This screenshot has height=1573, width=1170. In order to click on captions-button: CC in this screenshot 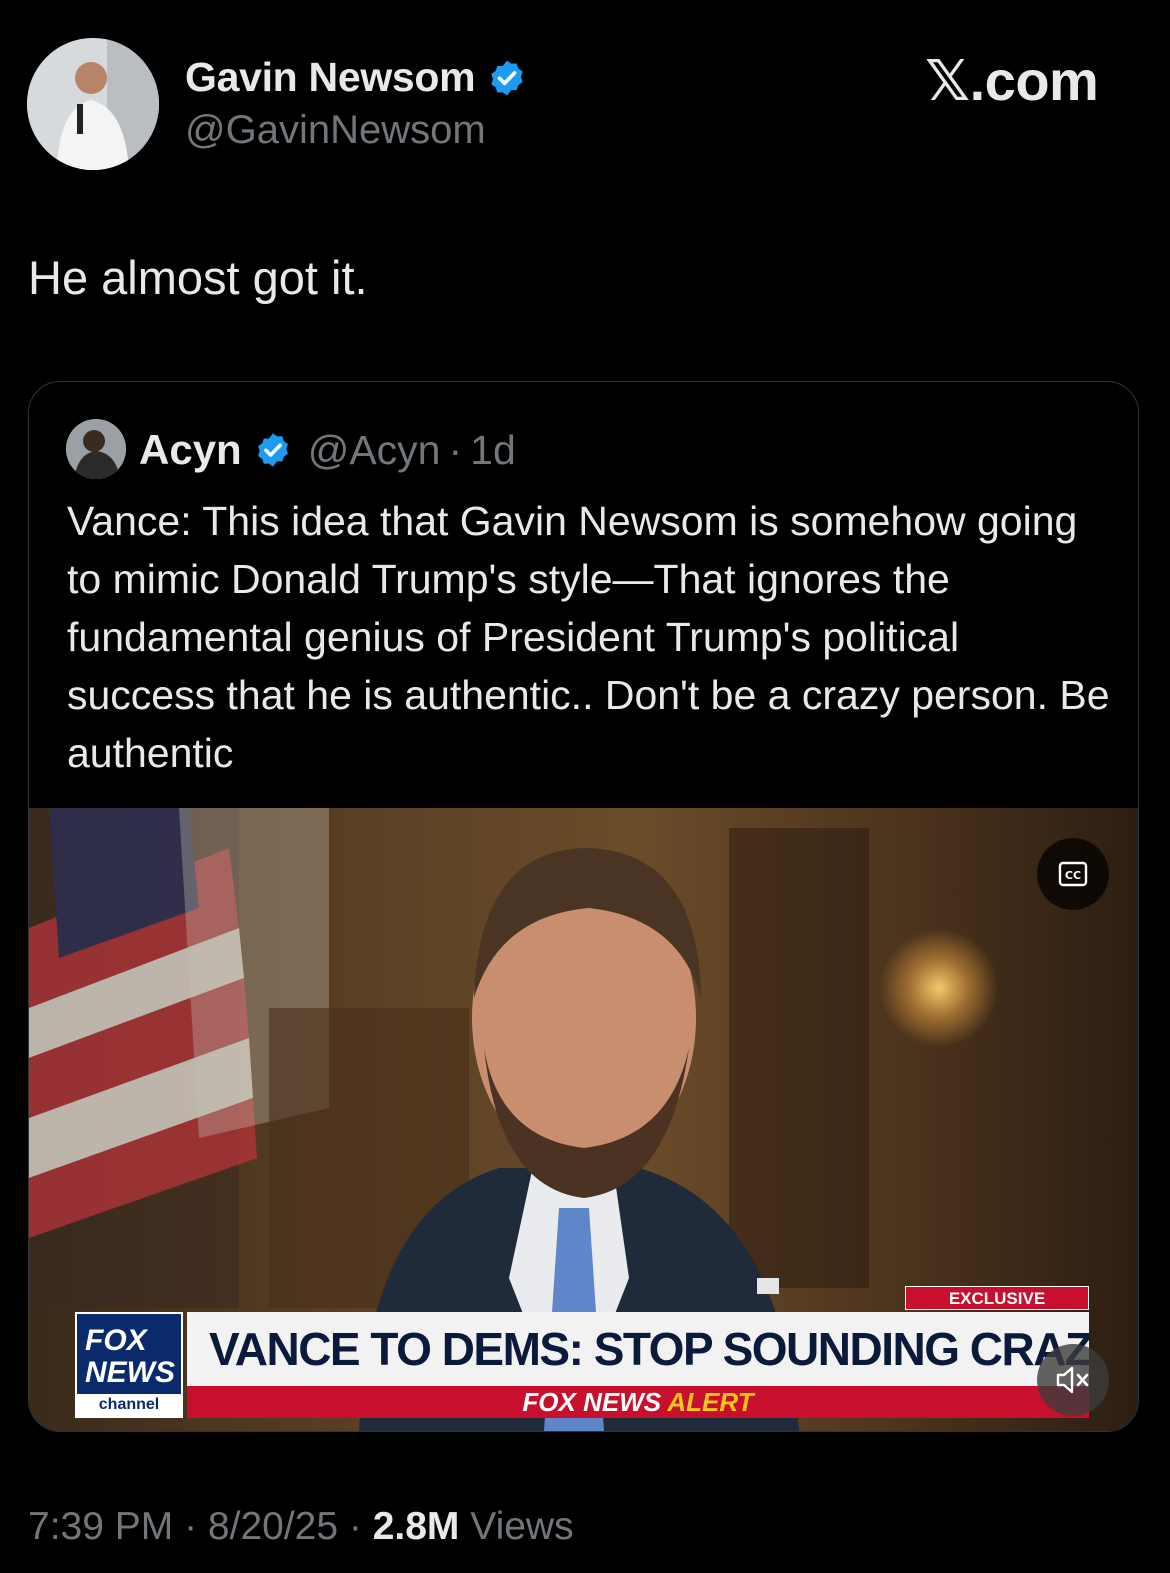, I will do `click(1073, 874)`.